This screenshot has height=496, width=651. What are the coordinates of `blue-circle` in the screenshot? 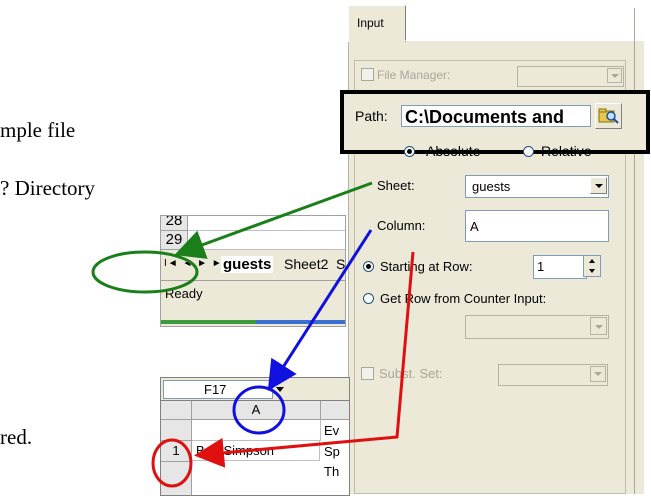 It's located at (259, 410).